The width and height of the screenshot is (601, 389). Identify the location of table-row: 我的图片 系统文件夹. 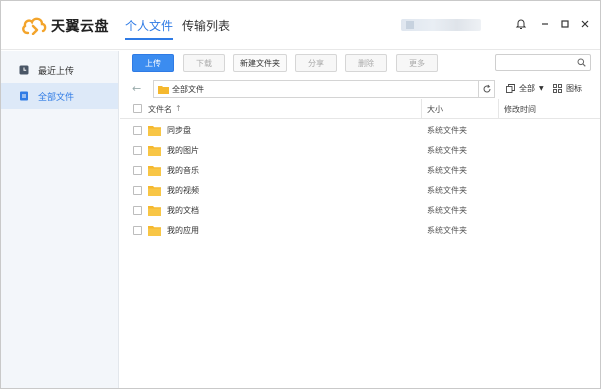
(360, 151).